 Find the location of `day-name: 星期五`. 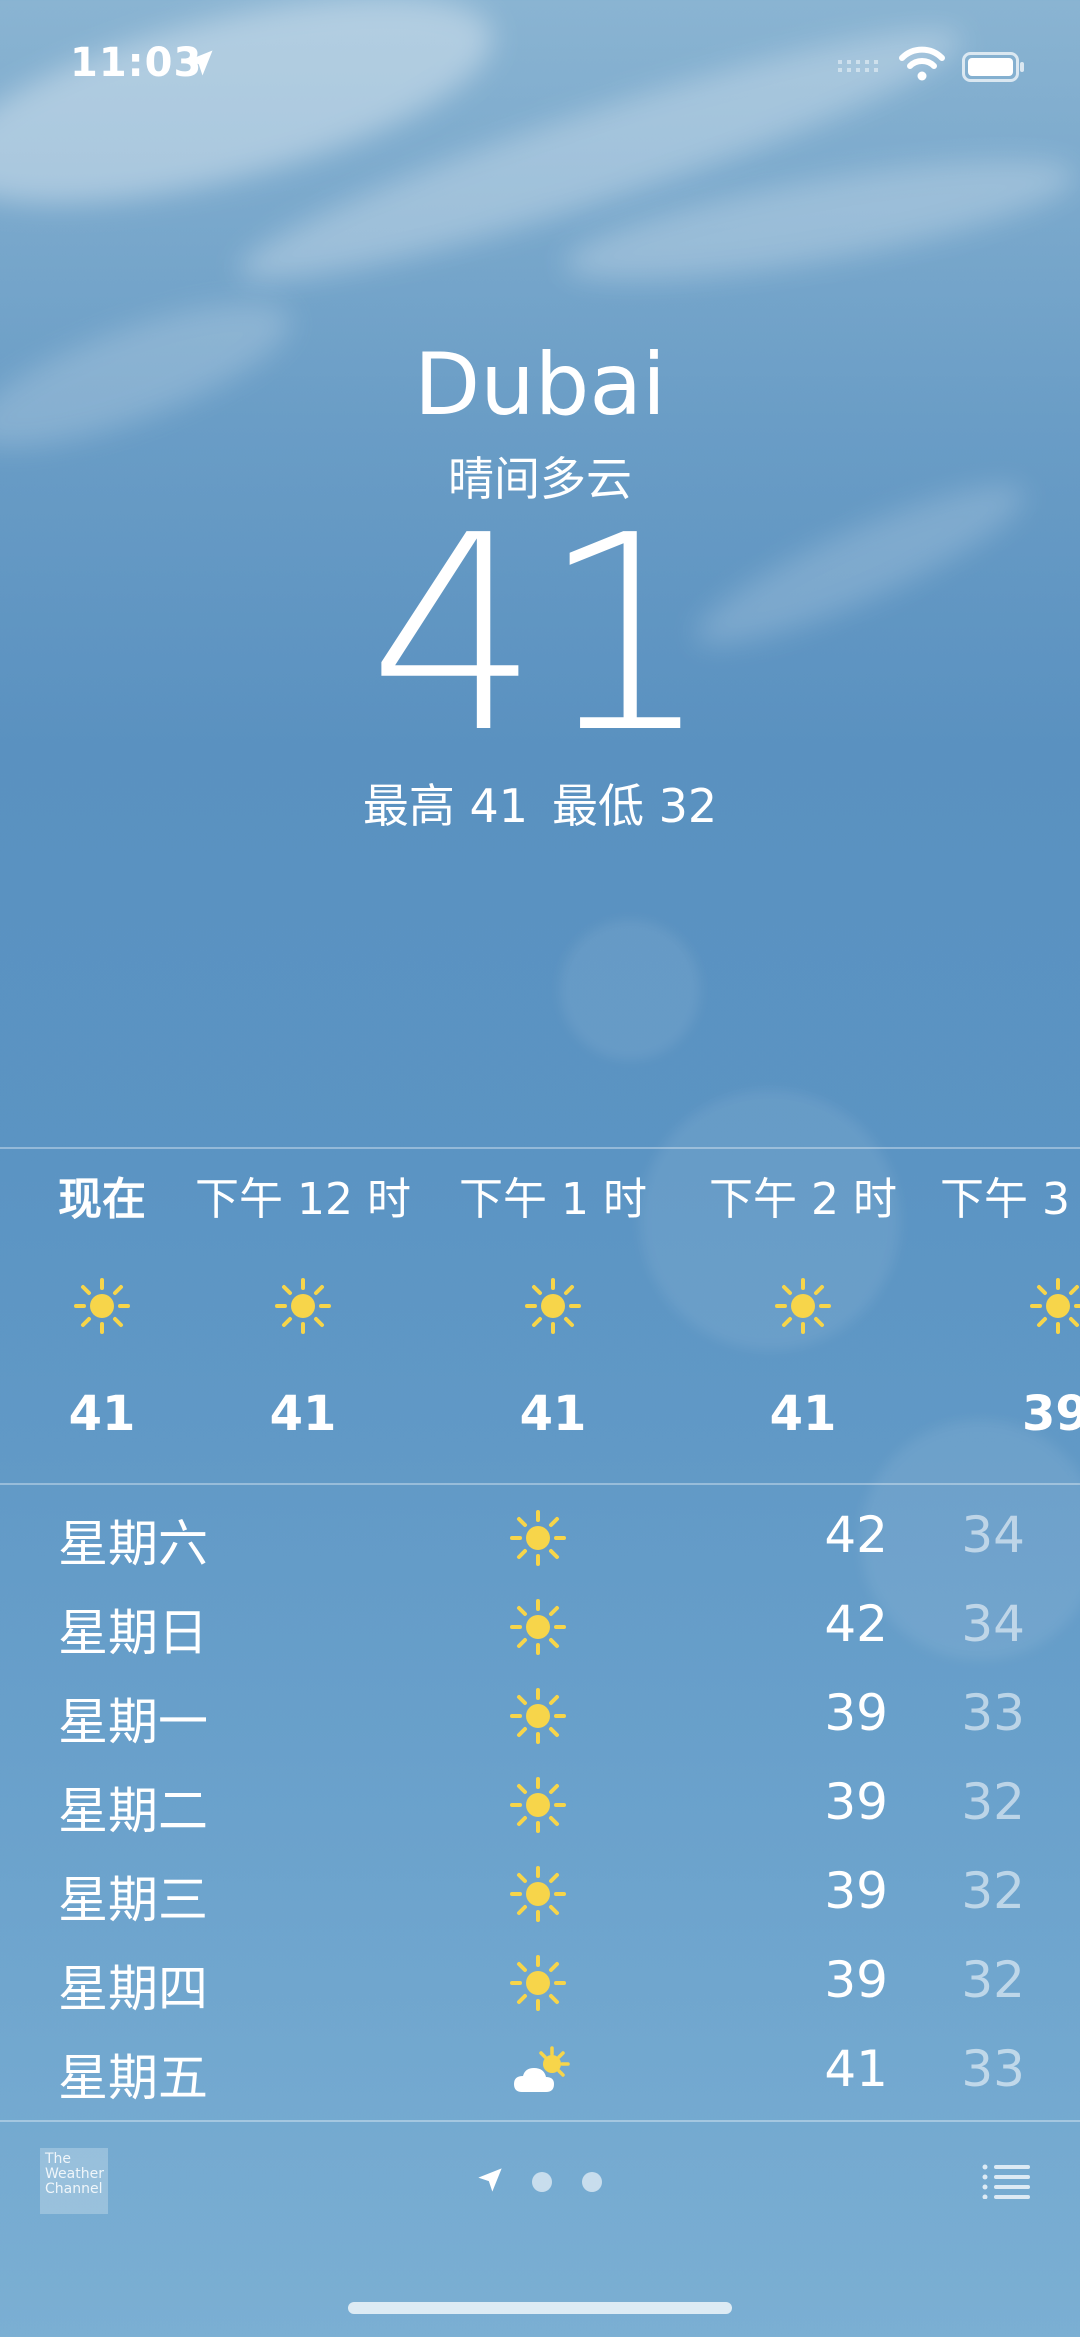

day-name: 星期五 is located at coordinates (133, 2078).